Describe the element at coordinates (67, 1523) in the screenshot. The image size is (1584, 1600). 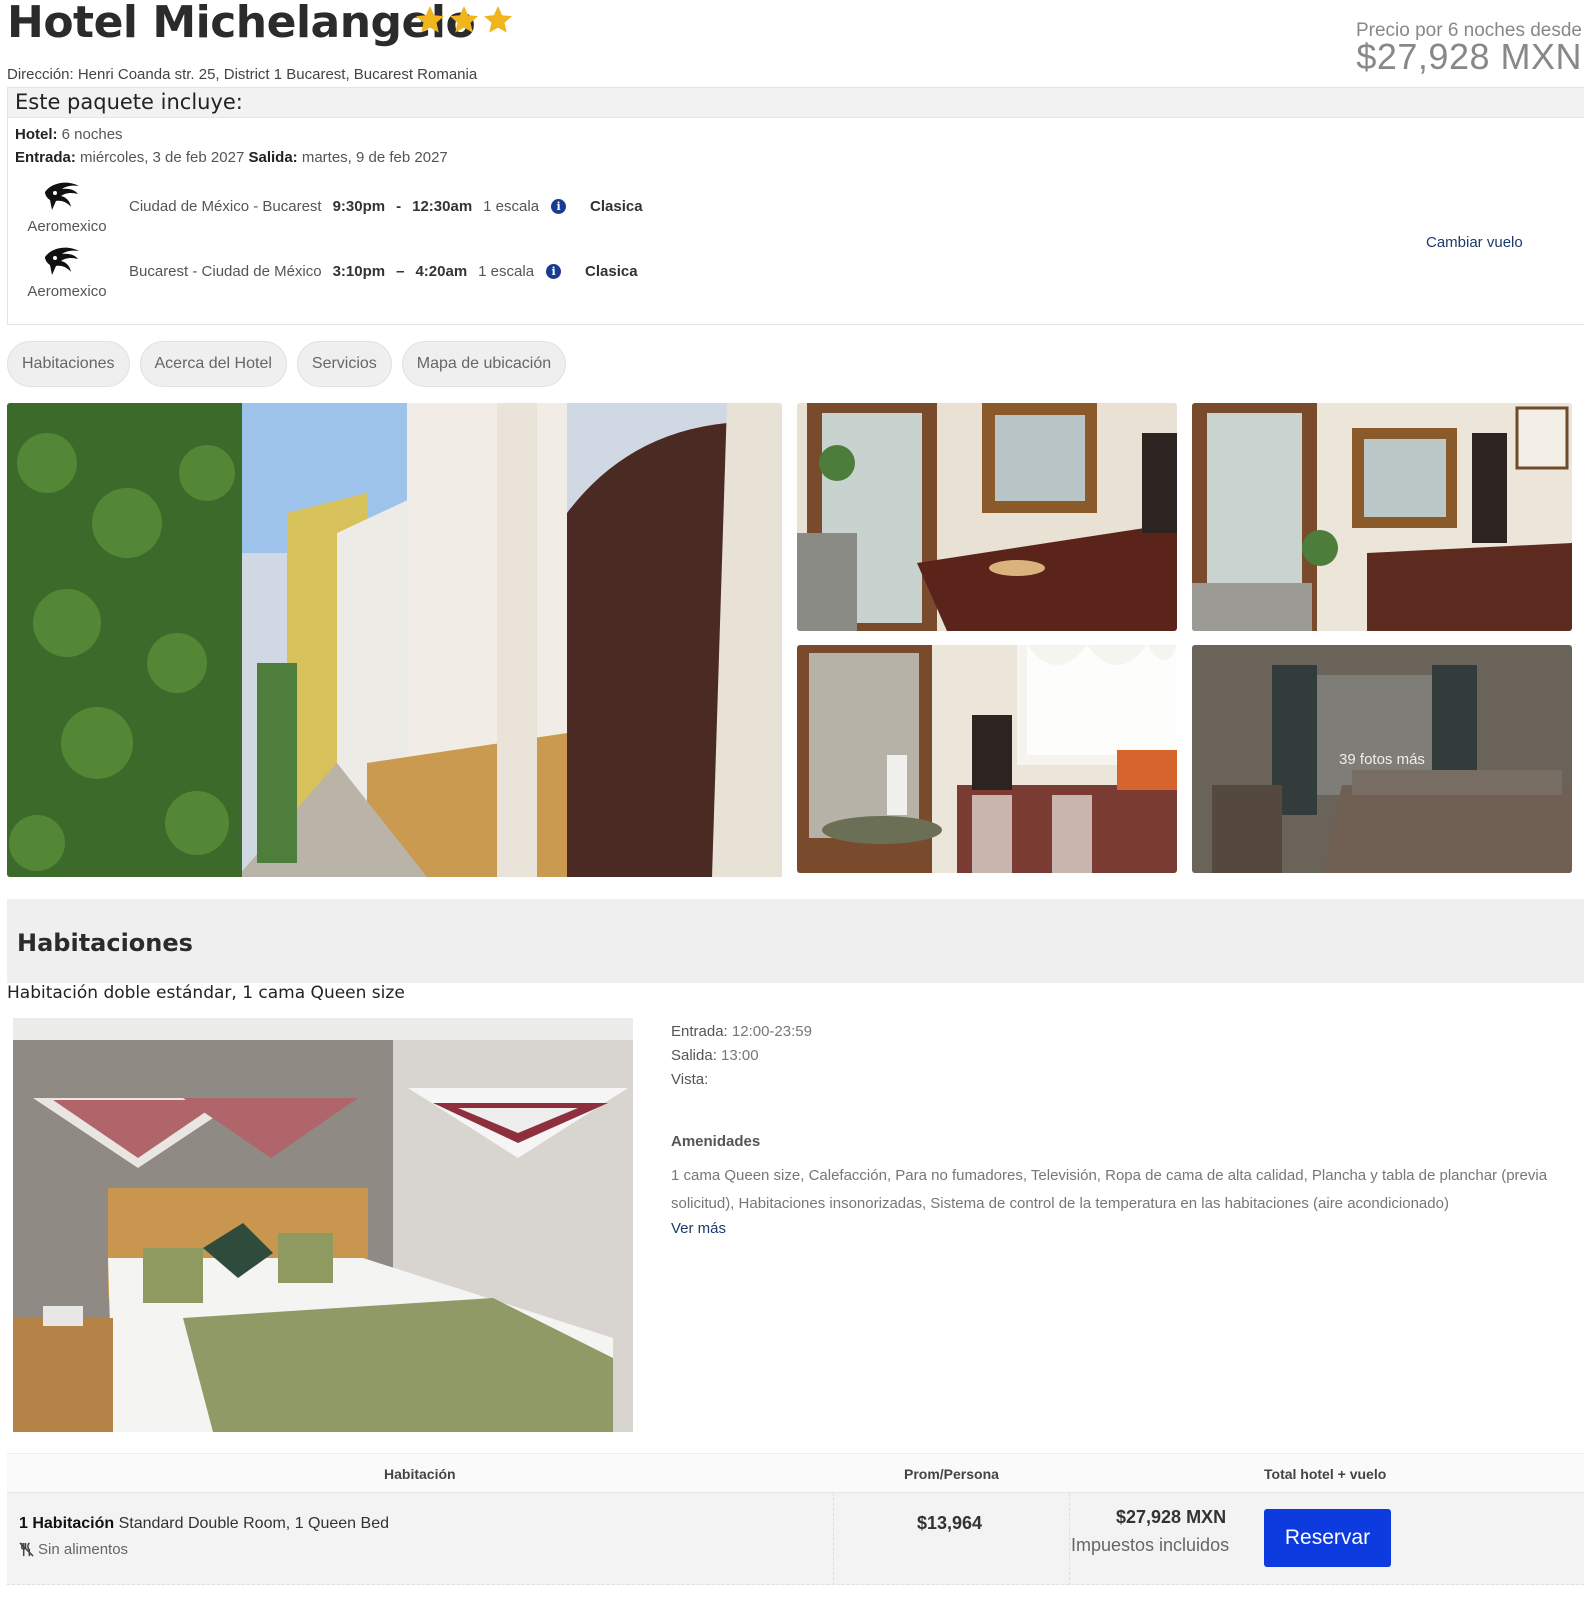
I see `rate-room-qty: 1 Habitación` at that location.